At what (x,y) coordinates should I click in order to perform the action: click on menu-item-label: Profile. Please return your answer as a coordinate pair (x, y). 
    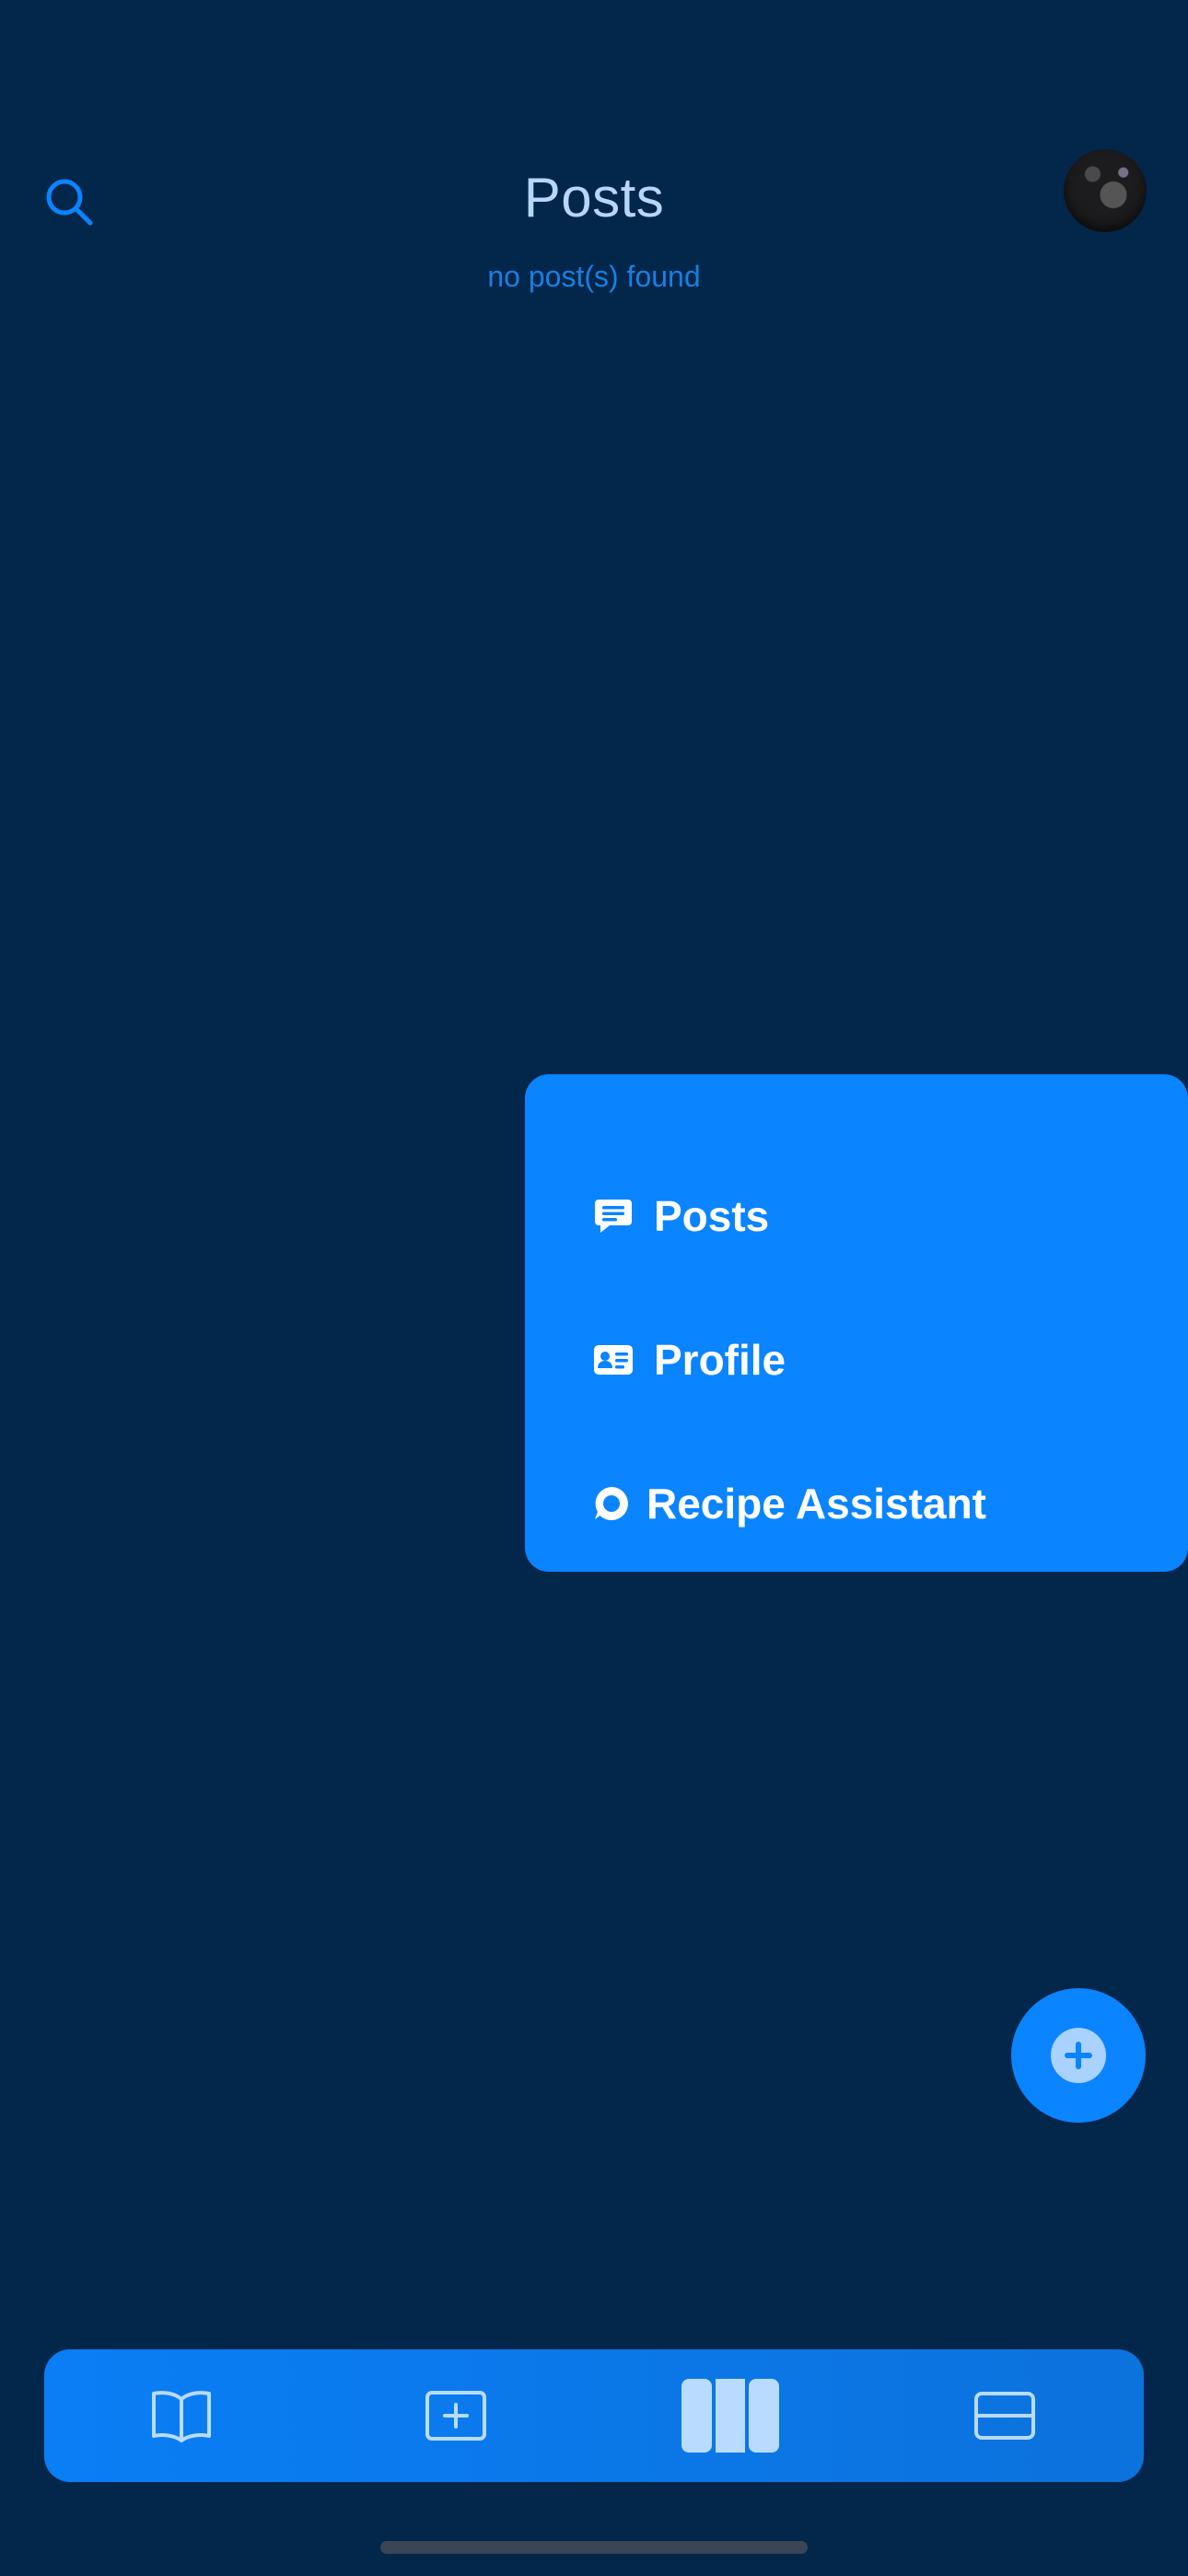
    Looking at the image, I should click on (720, 1360).